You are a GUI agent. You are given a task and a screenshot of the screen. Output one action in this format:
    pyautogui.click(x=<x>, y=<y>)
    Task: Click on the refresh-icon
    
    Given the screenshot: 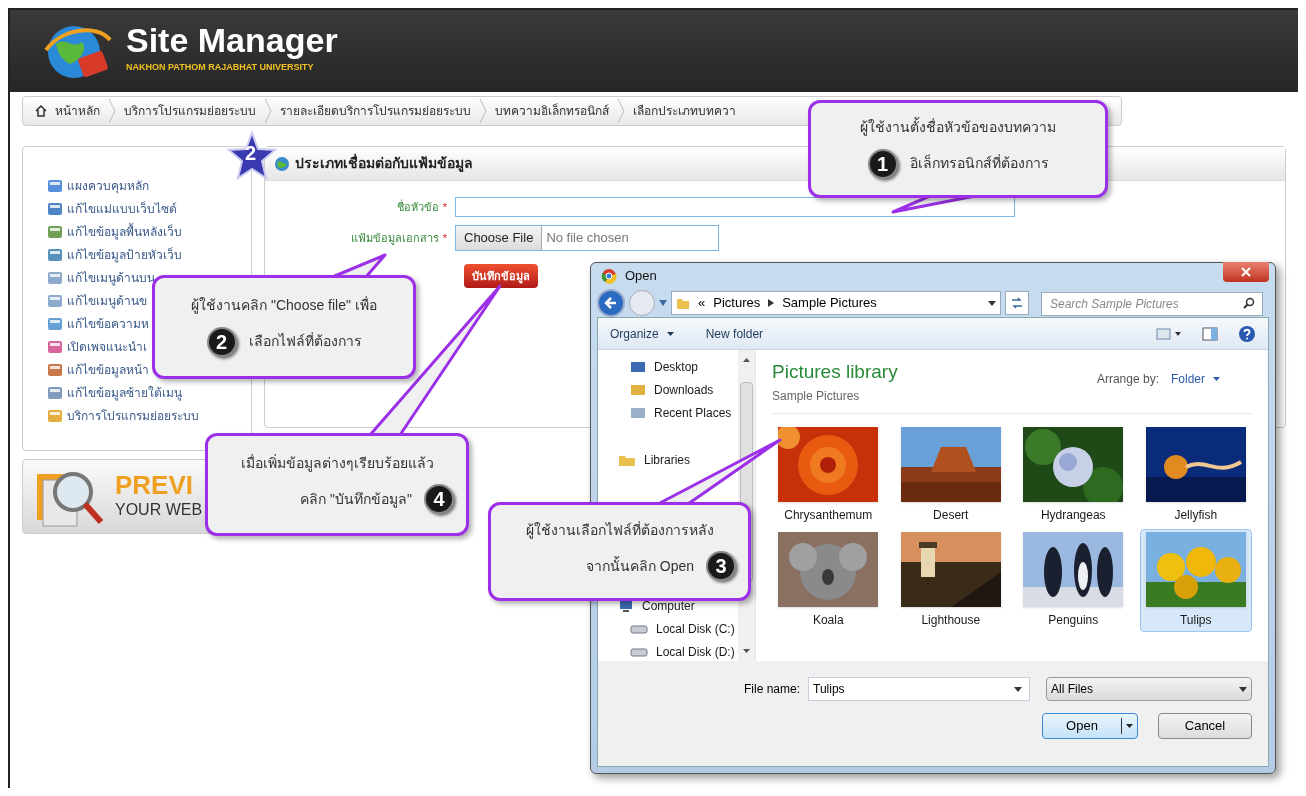 What is the action you would take?
    pyautogui.click(x=1017, y=303)
    